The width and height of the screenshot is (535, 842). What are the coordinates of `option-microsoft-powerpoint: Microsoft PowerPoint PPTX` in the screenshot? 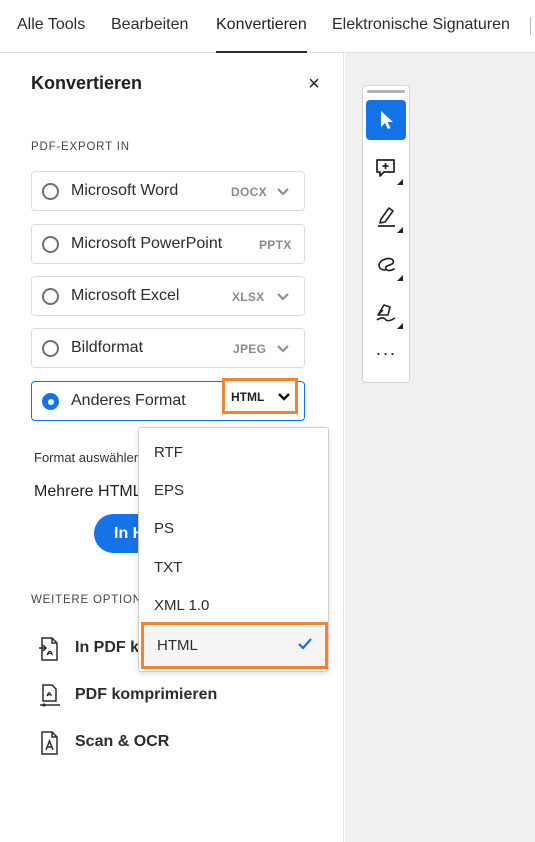 It's located at (168, 244).